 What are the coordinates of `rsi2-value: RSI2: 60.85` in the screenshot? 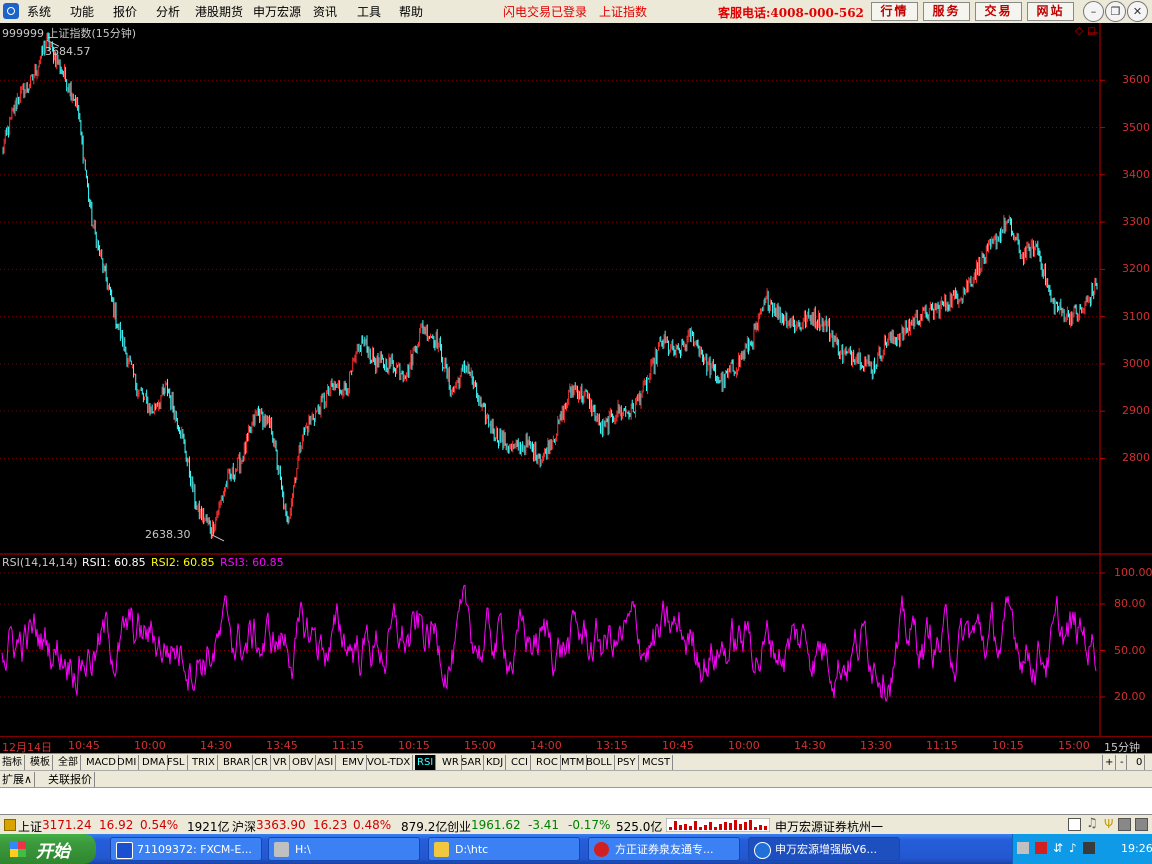 It's located at (183, 562).